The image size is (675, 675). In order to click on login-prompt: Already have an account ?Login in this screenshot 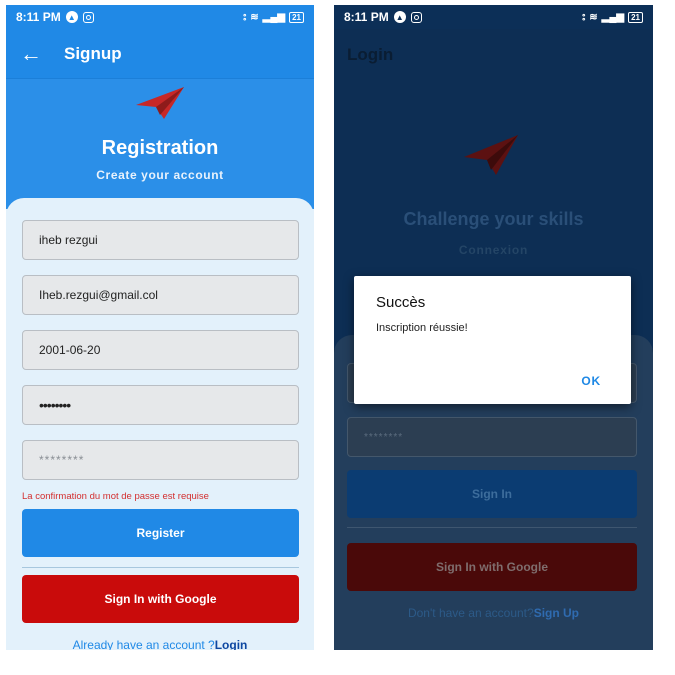, I will do `click(160, 644)`.